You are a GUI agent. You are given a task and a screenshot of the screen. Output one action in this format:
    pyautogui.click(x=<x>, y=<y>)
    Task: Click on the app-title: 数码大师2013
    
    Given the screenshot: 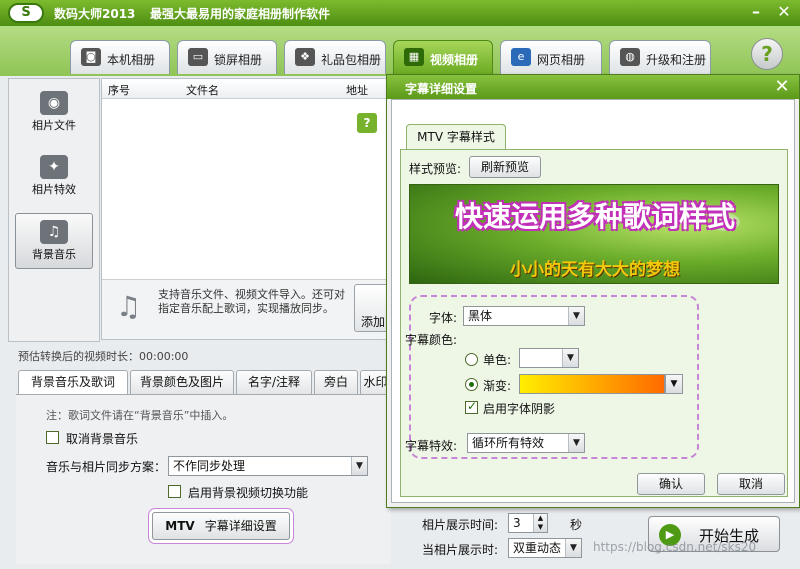 What is the action you would take?
    pyautogui.click(x=95, y=14)
    